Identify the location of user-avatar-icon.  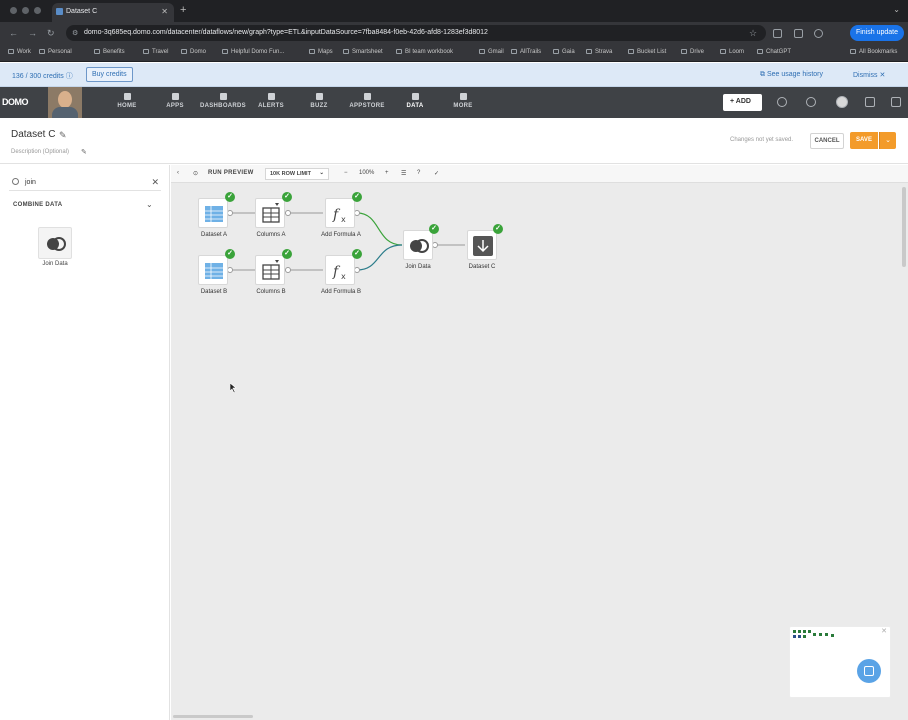
(842, 102).